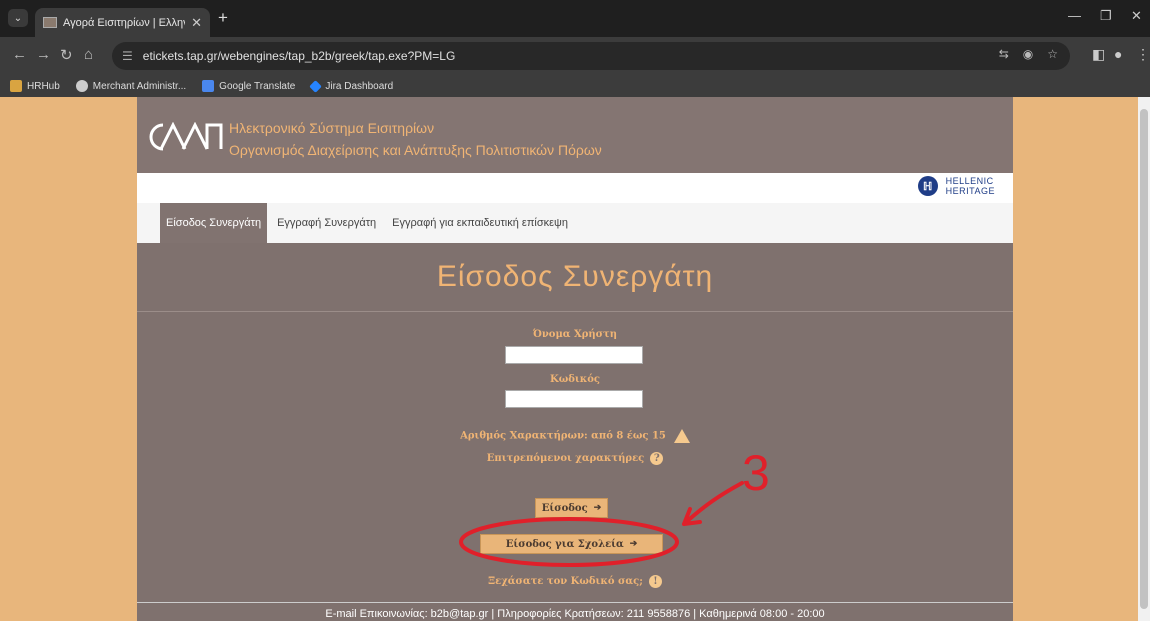  Describe the element at coordinates (50, 22) in the screenshot. I see `site-favicon-icon` at that location.